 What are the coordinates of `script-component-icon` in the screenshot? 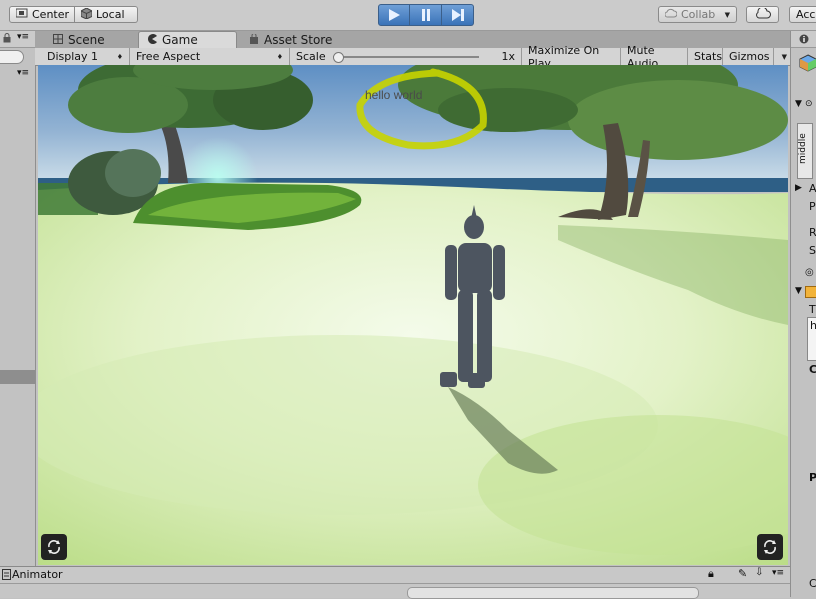 It's located at (810, 292).